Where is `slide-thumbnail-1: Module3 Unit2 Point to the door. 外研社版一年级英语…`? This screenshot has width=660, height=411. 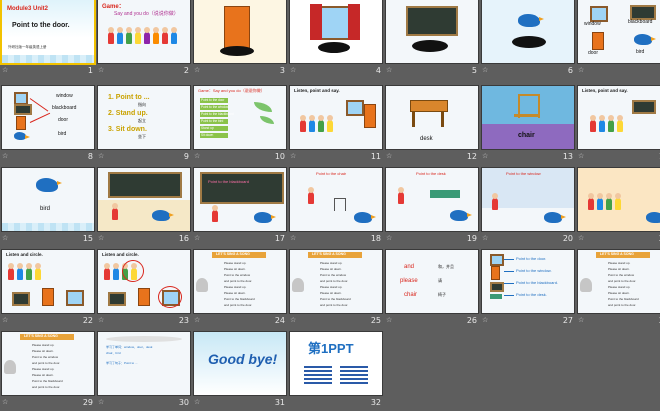
slide-thumbnail-1: Module3 Unit2 Point to the door. 外研社版一年级英语… is located at coordinates (47, 39).